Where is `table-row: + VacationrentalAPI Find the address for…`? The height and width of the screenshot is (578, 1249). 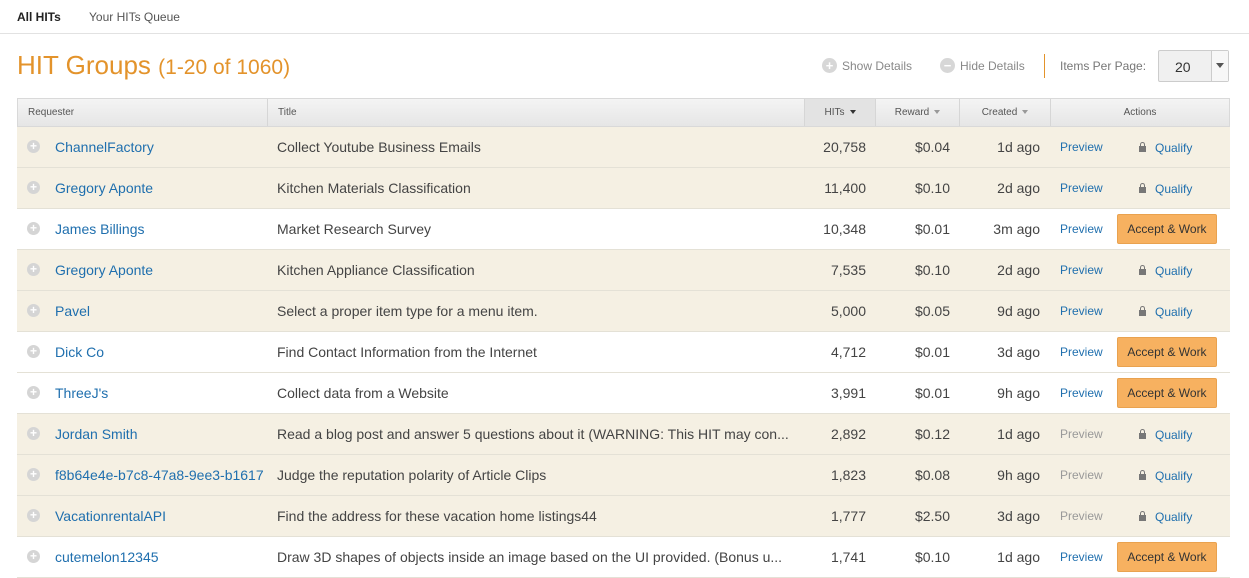
table-row: + VacationrentalAPI Find the address for… is located at coordinates (623, 516).